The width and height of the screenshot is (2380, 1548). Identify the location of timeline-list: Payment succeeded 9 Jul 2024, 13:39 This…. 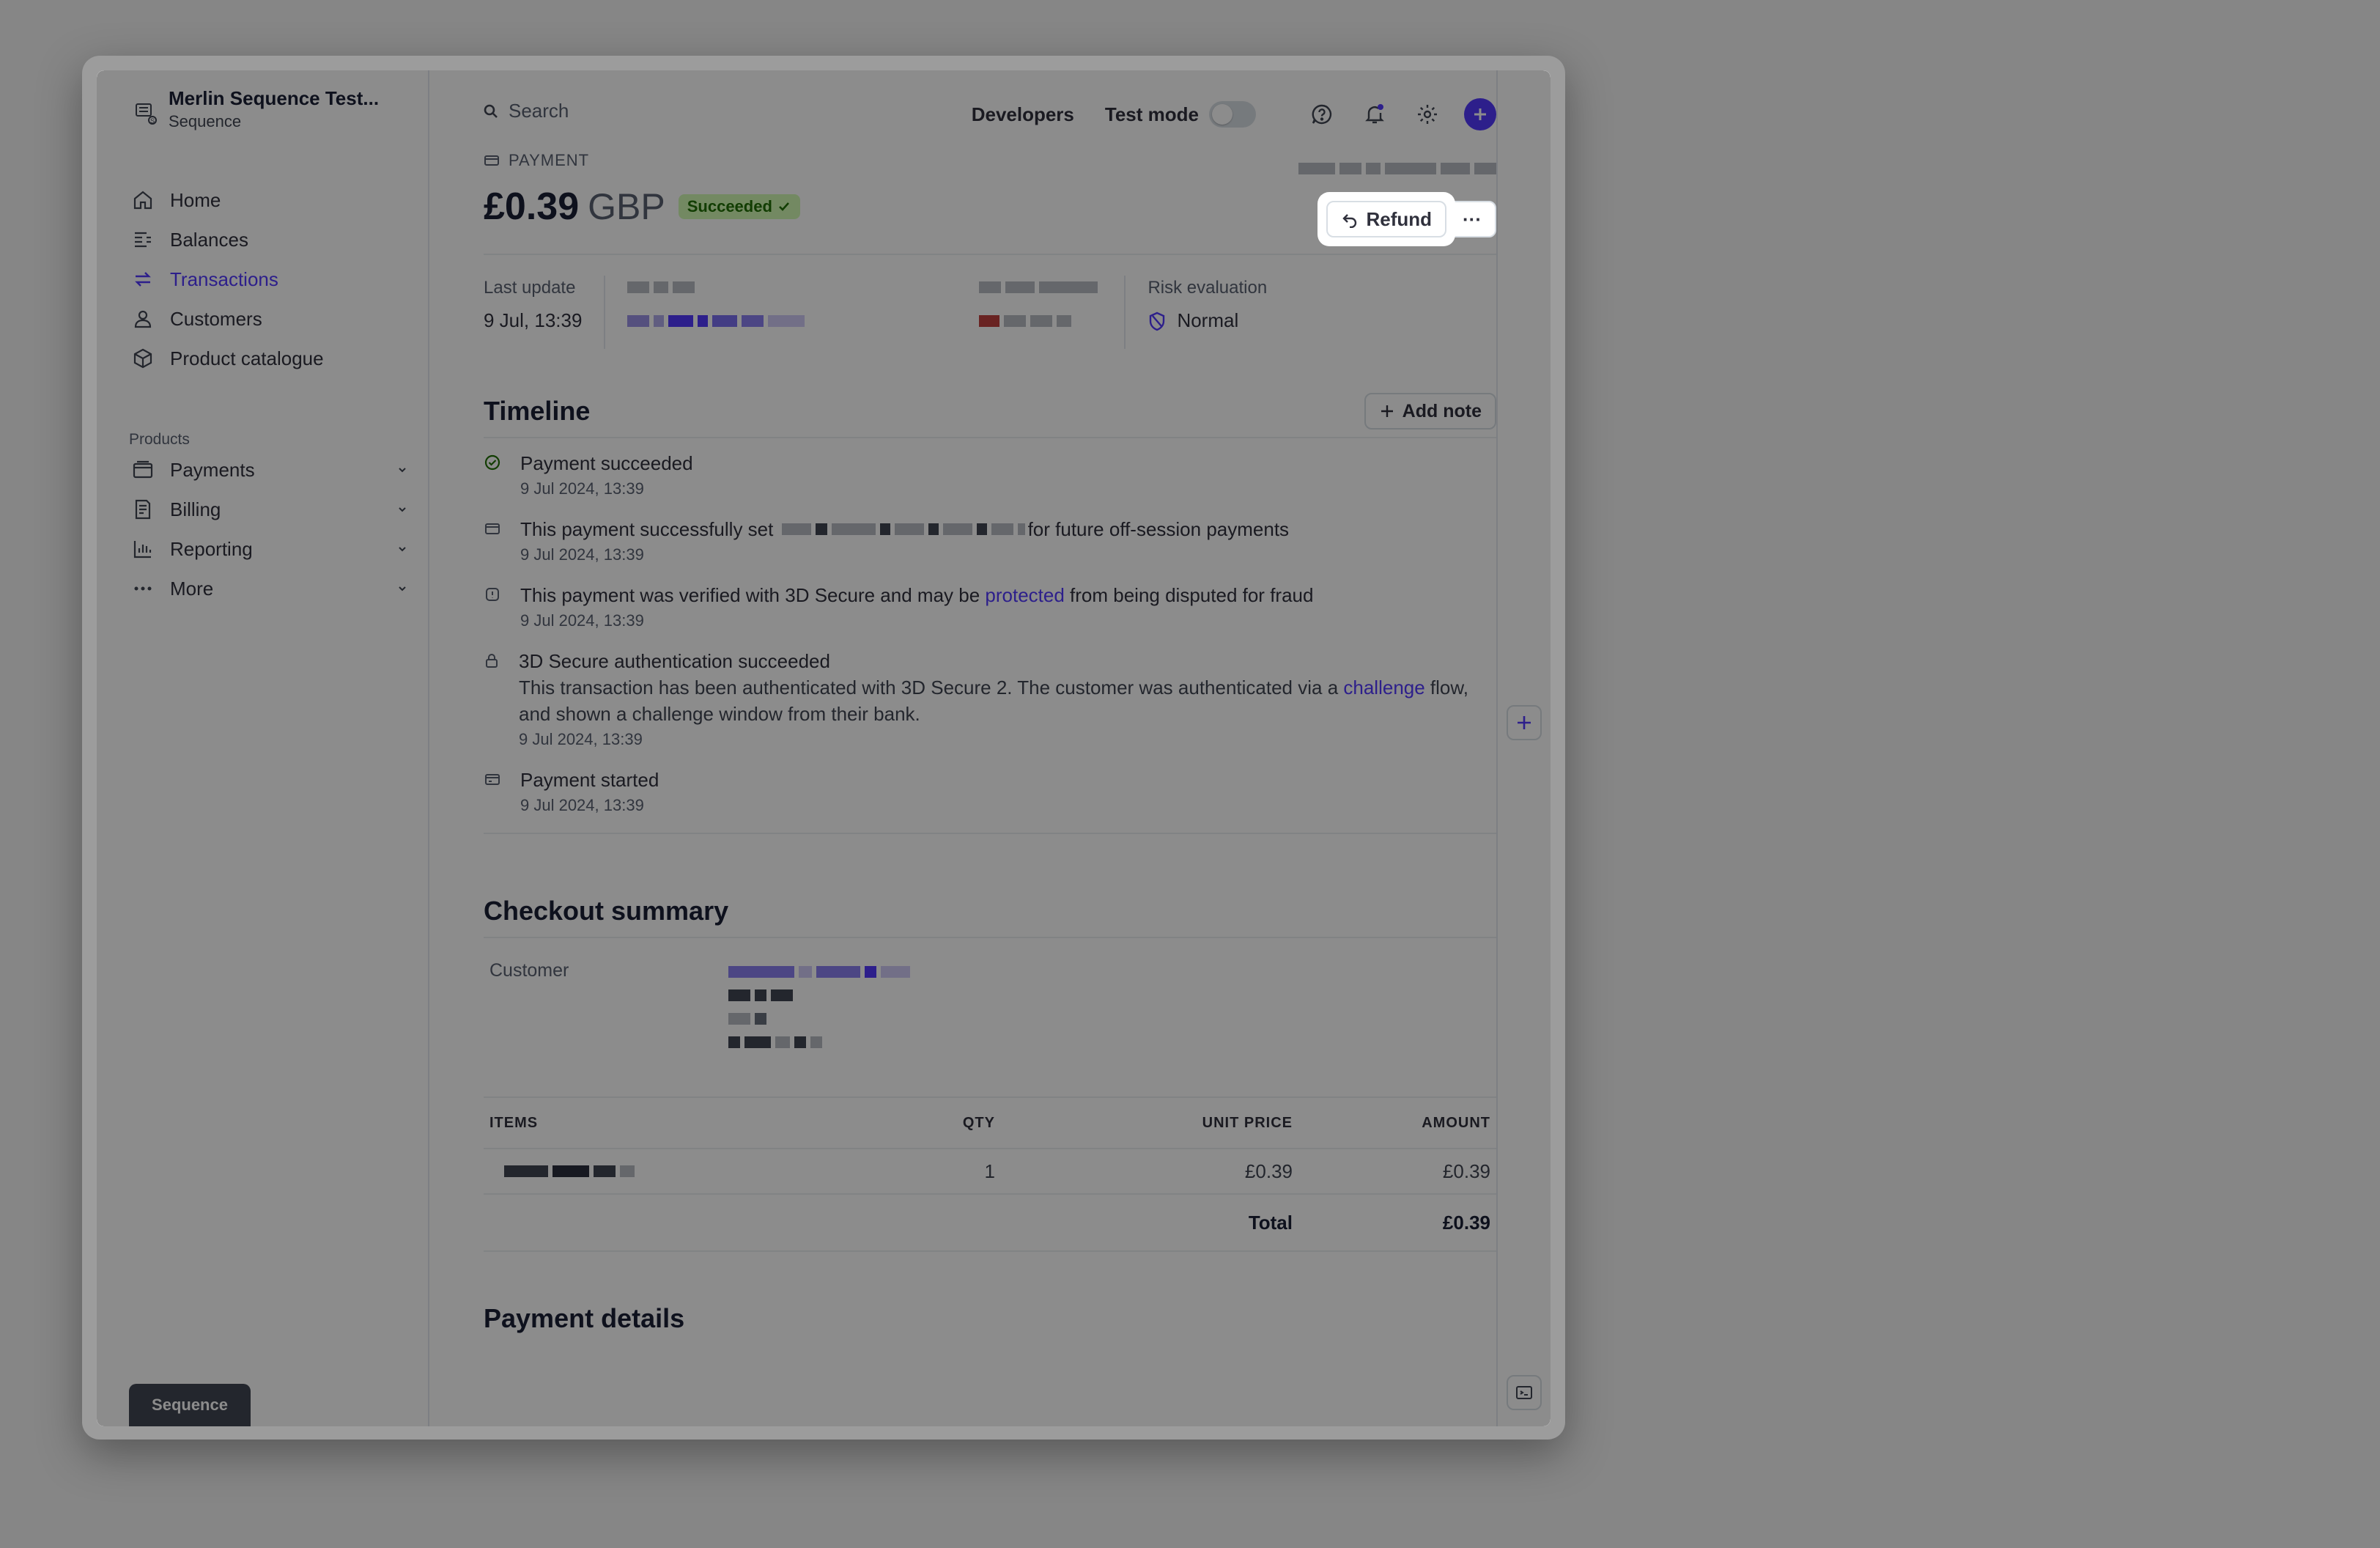
(990, 633).